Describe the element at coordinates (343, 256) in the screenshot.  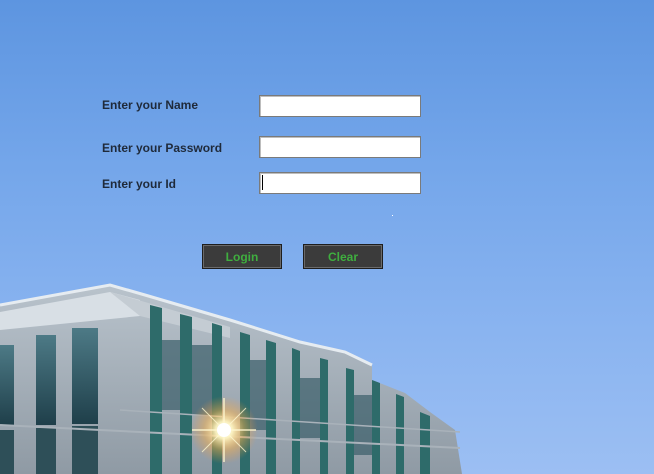
I see `clear-button: Clear` at that location.